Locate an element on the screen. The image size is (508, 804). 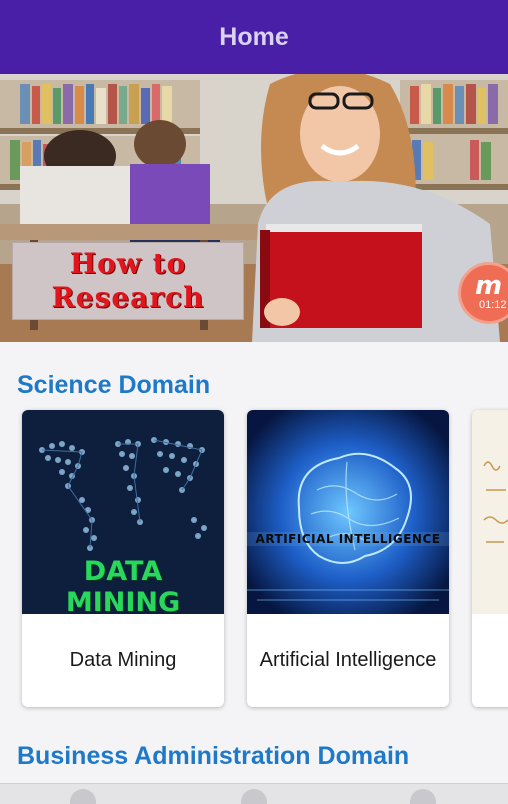
world-map-image: DATA MINING is located at coordinates (123, 512).